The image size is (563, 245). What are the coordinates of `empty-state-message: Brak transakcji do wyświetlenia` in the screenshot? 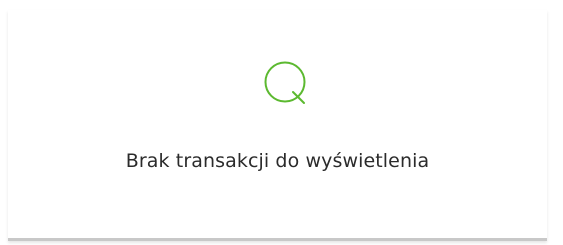 It's located at (277, 161).